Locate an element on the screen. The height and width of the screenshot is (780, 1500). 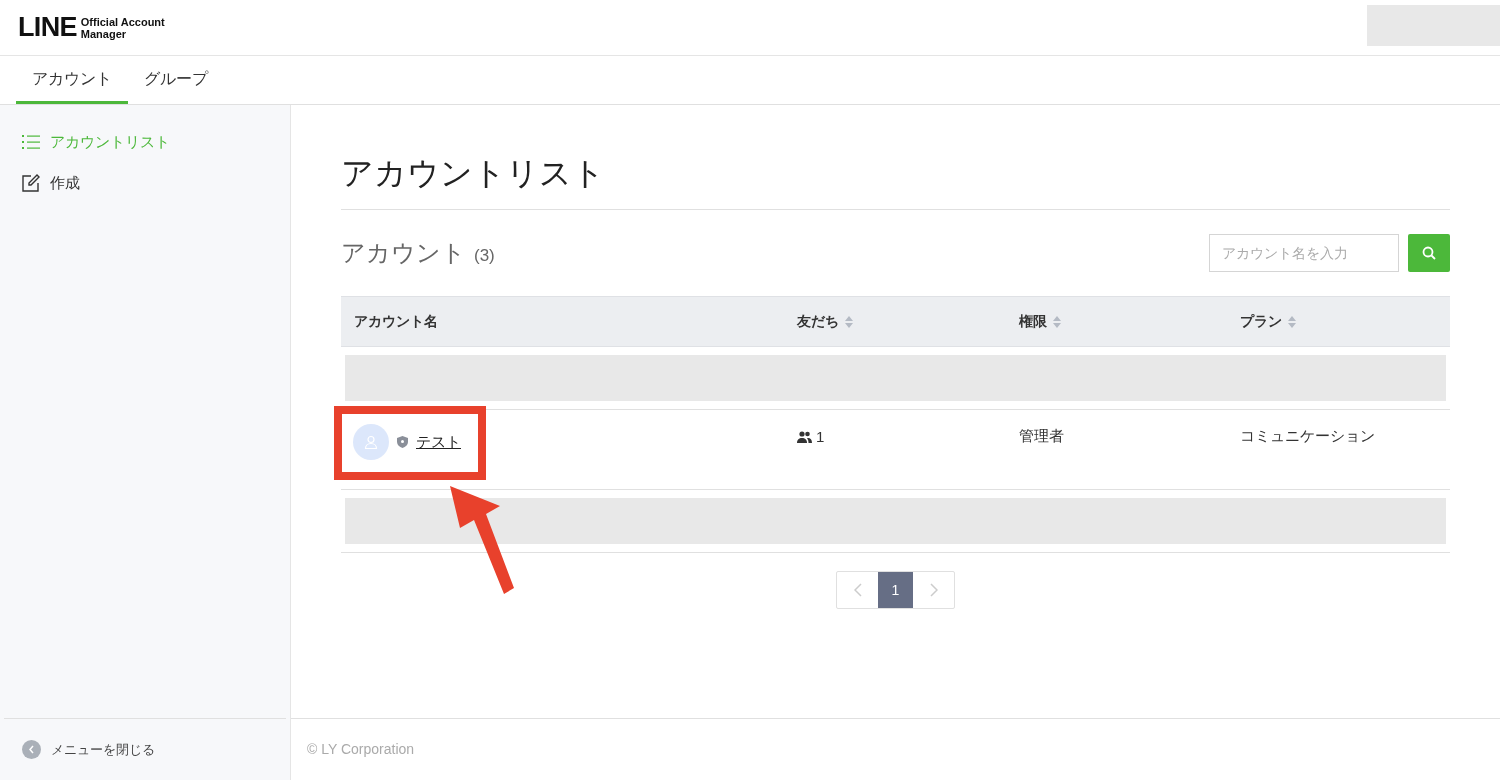
column-header: 権限 is located at coordinates (1040, 321).